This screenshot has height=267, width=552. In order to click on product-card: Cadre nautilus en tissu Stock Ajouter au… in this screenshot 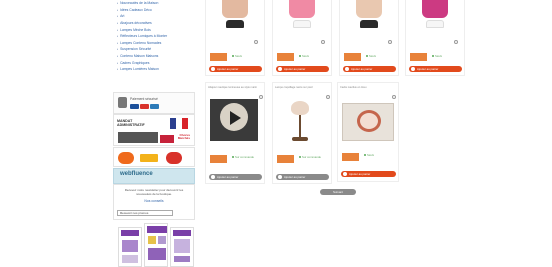, I will do `click(368, 132)`.